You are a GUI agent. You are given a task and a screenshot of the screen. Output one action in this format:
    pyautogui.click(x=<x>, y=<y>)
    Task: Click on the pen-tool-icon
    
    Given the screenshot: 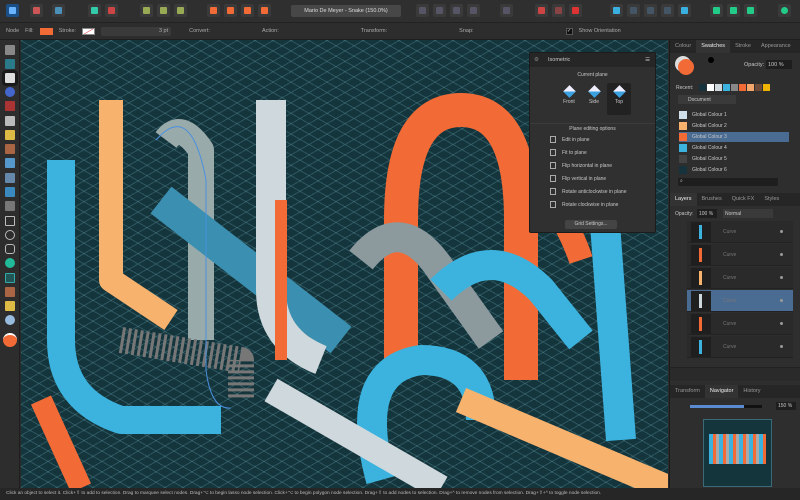 What is the action you would take?
    pyautogui.click(x=10, y=121)
    